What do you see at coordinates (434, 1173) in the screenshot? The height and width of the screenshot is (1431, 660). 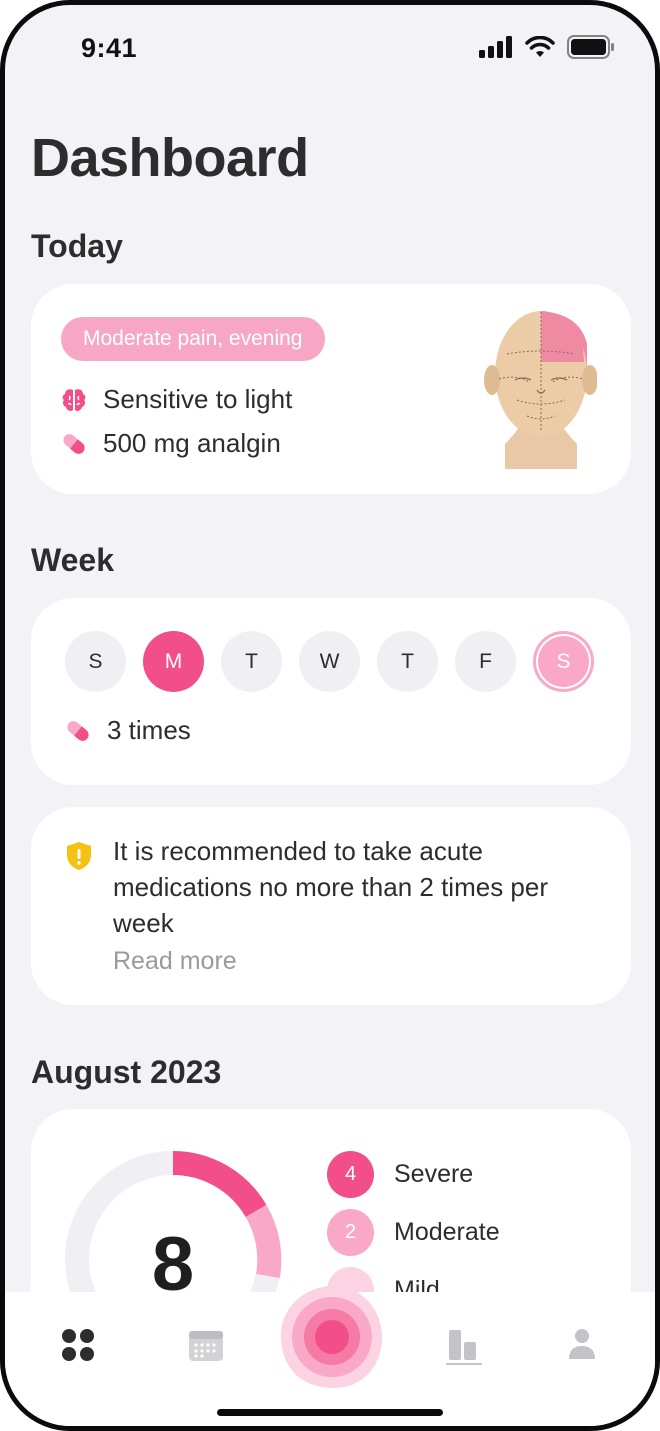 I see `legend-label: Severe` at bounding box center [434, 1173].